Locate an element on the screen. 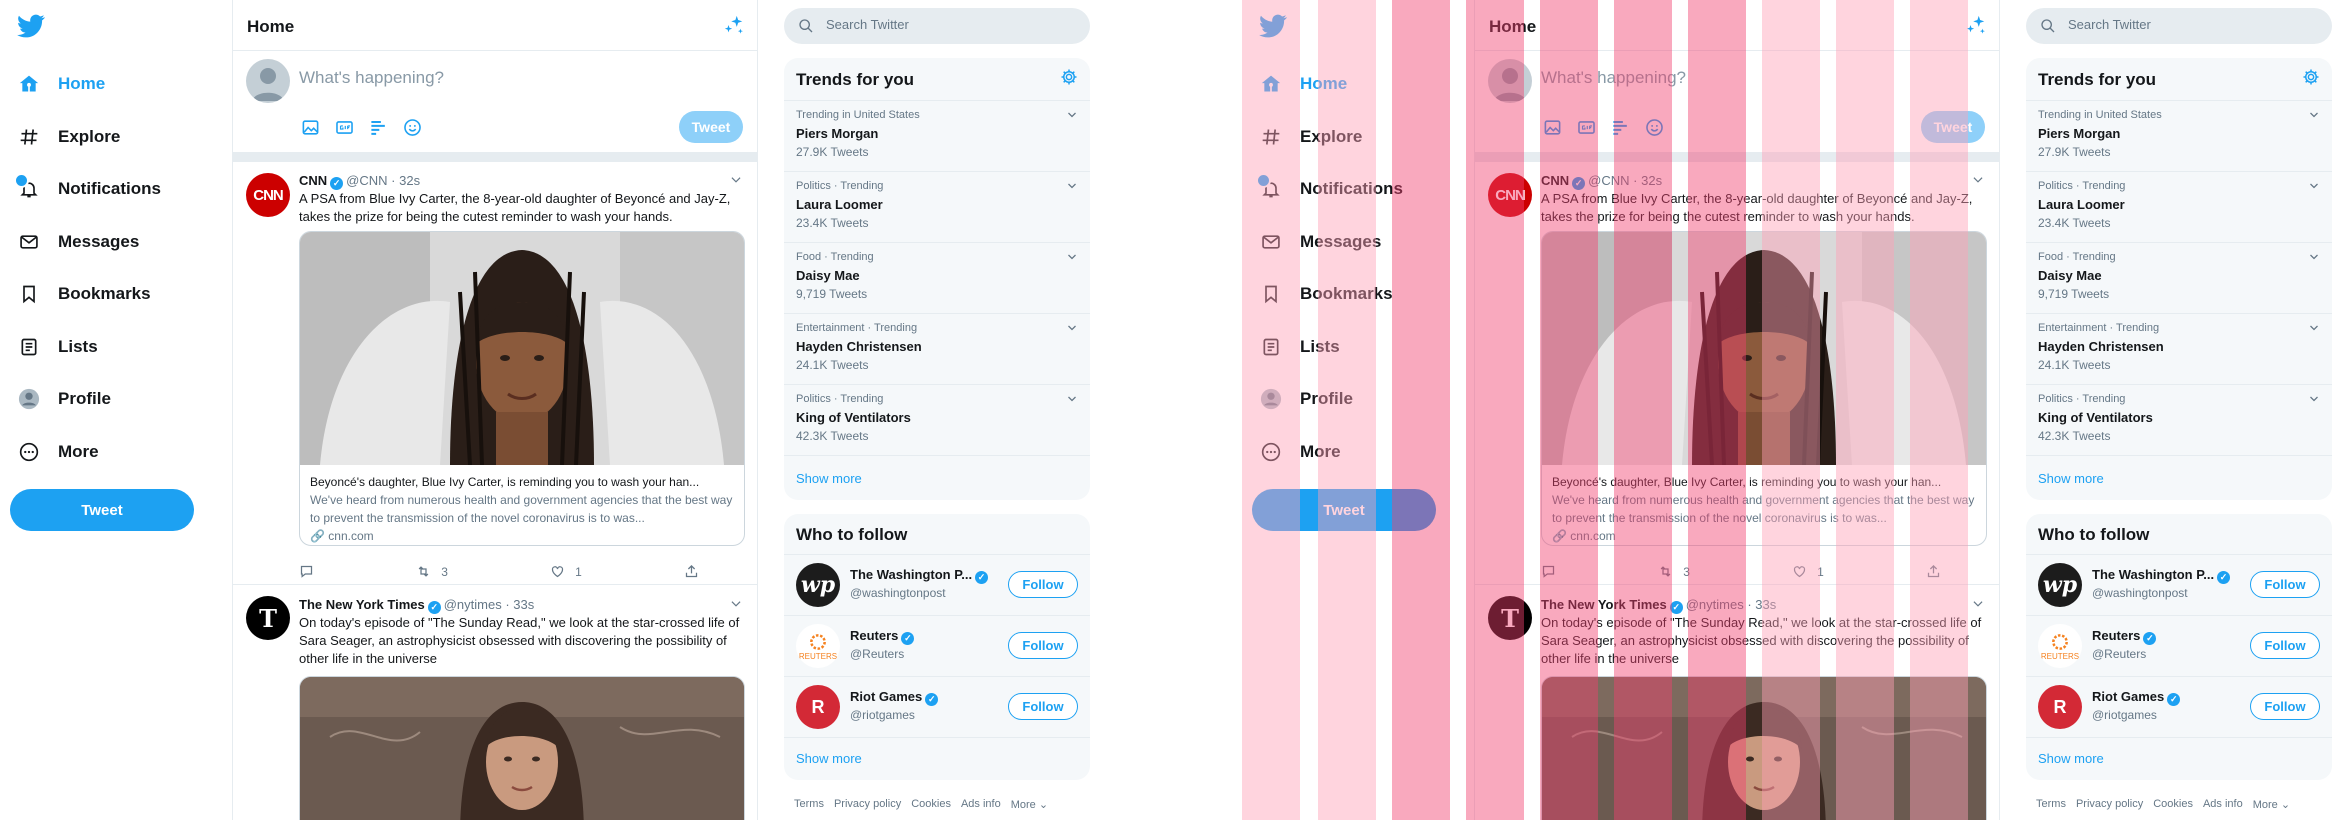 The width and height of the screenshot is (2334, 820). avatar: wp is located at coordinates (2060, 585).